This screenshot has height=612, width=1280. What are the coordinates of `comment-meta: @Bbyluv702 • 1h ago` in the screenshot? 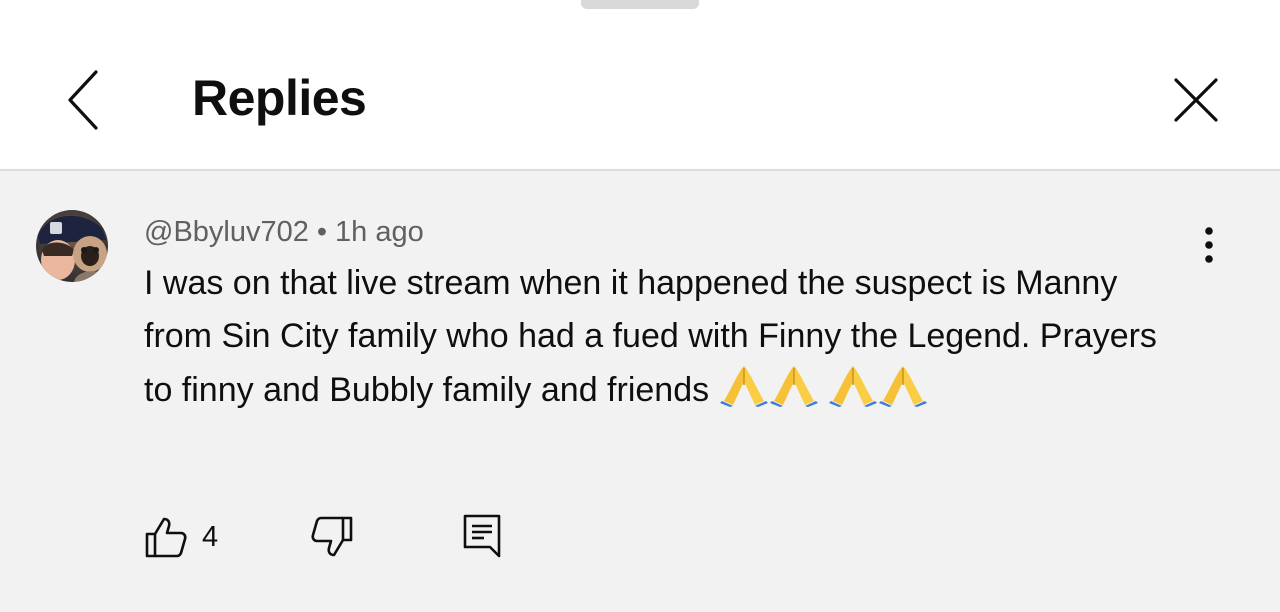 It's located at (284, 232).